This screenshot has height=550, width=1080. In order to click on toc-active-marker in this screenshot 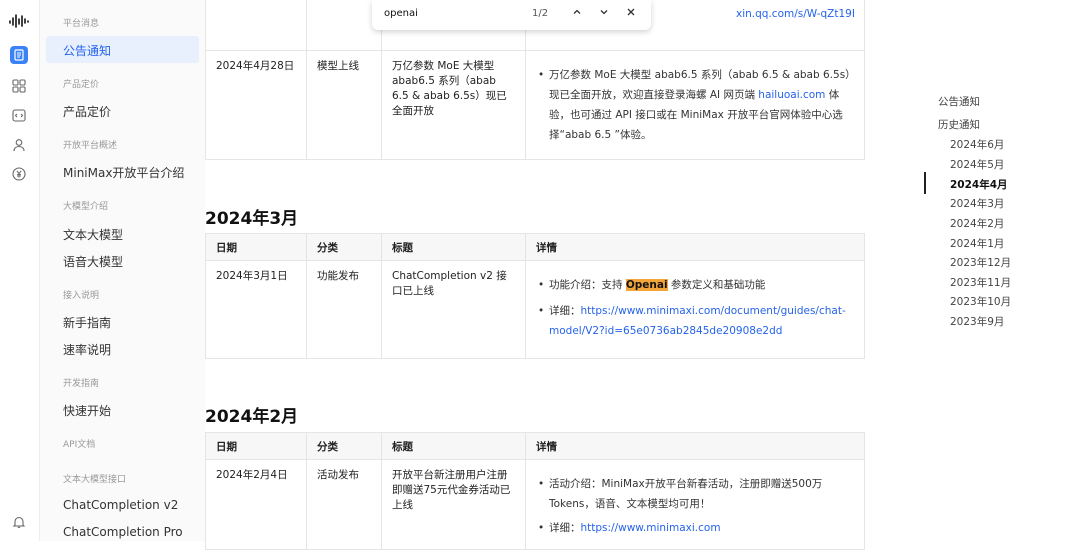, I will do `click(925, 183)`.